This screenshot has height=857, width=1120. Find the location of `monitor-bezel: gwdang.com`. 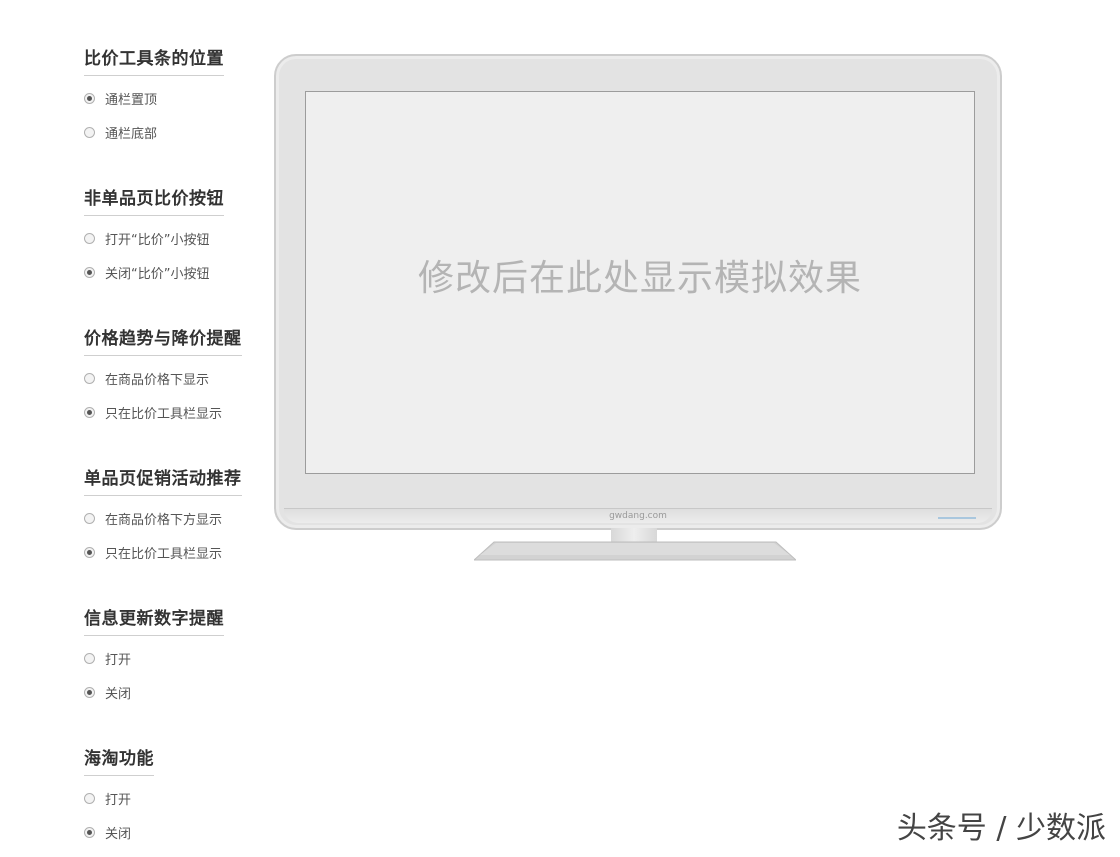

monitor-bezel: gwdang.com is located at coordinates (638, 515).